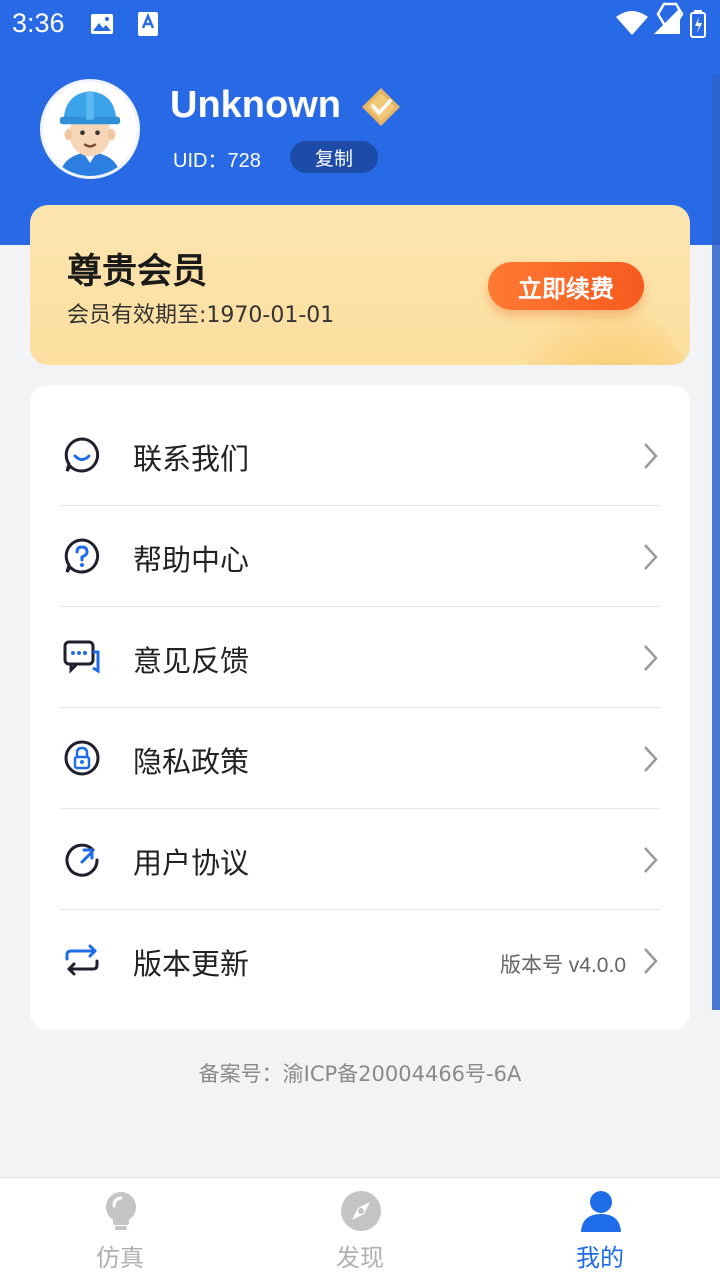 The width and height of the screenshot is (720, 1280). Describe the element at coordinates (360, 556) in the screenshot. I see `menu-item-help-center: 帮助中心` at that location.